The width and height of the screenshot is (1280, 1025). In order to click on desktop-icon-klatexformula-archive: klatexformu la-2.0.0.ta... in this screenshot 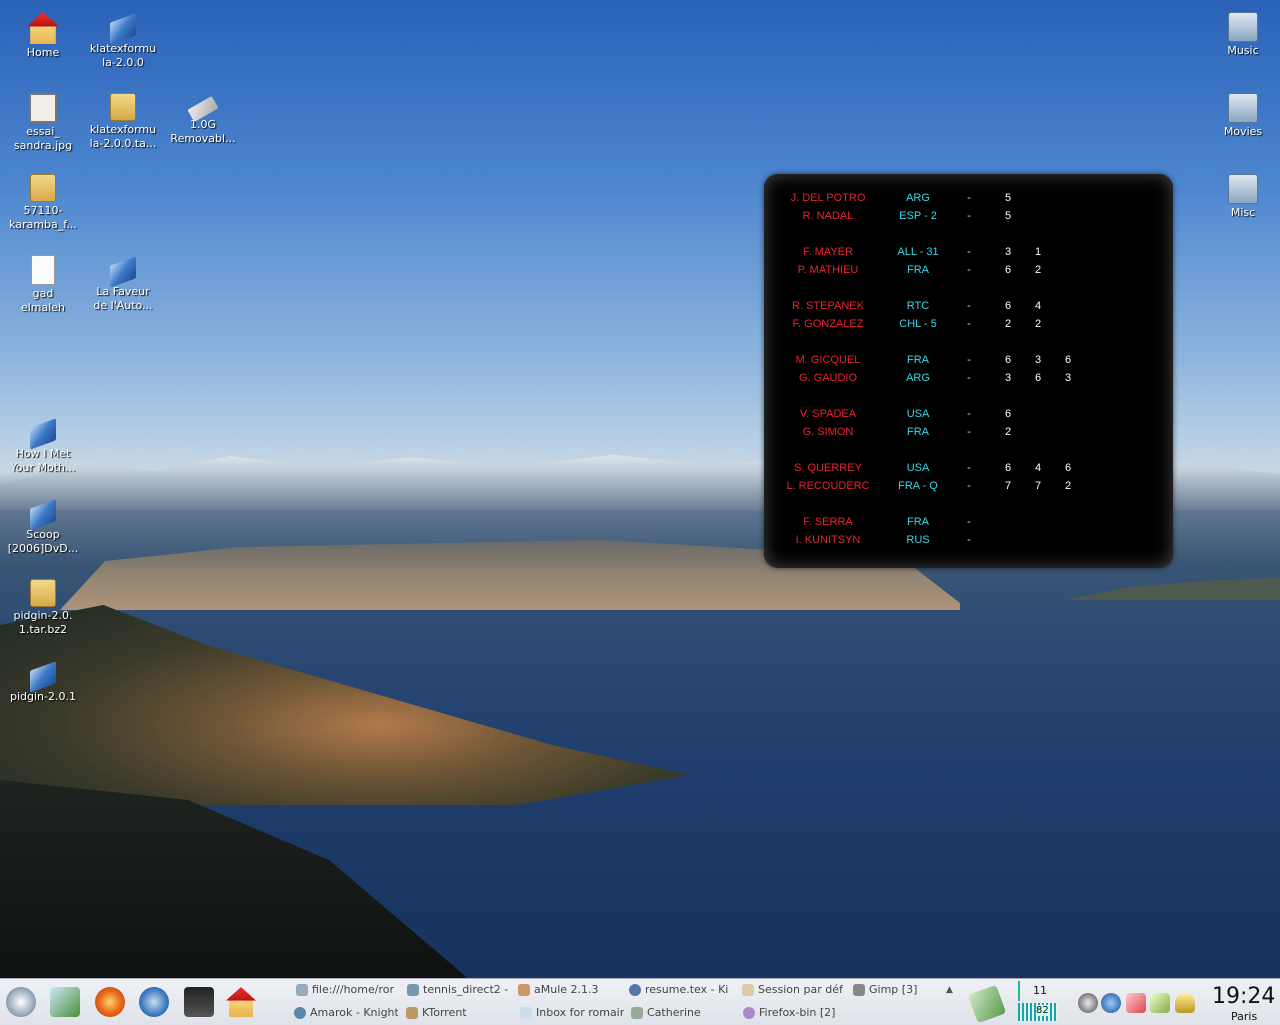, I will do `click(123, 122)`.